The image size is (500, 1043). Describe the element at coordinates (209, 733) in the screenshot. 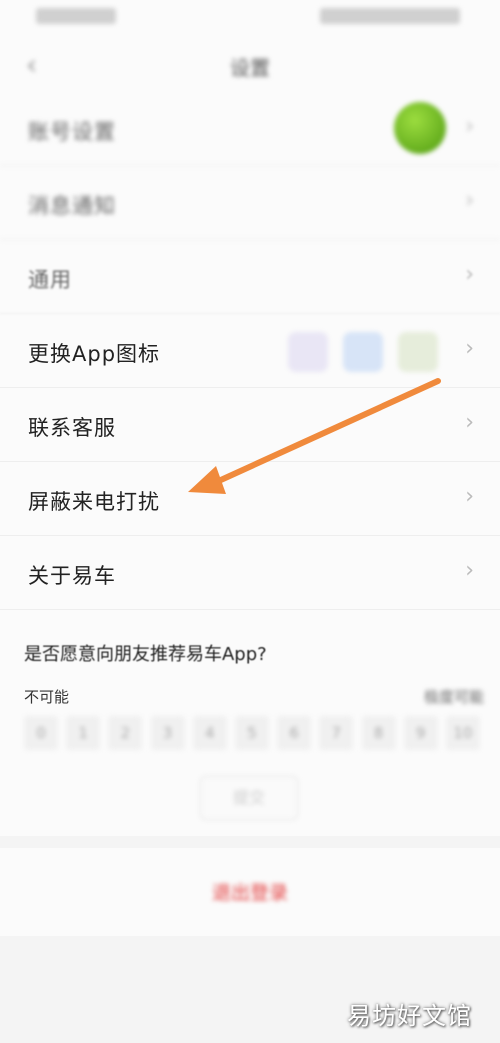

I see `rating-option: 4` at that location.